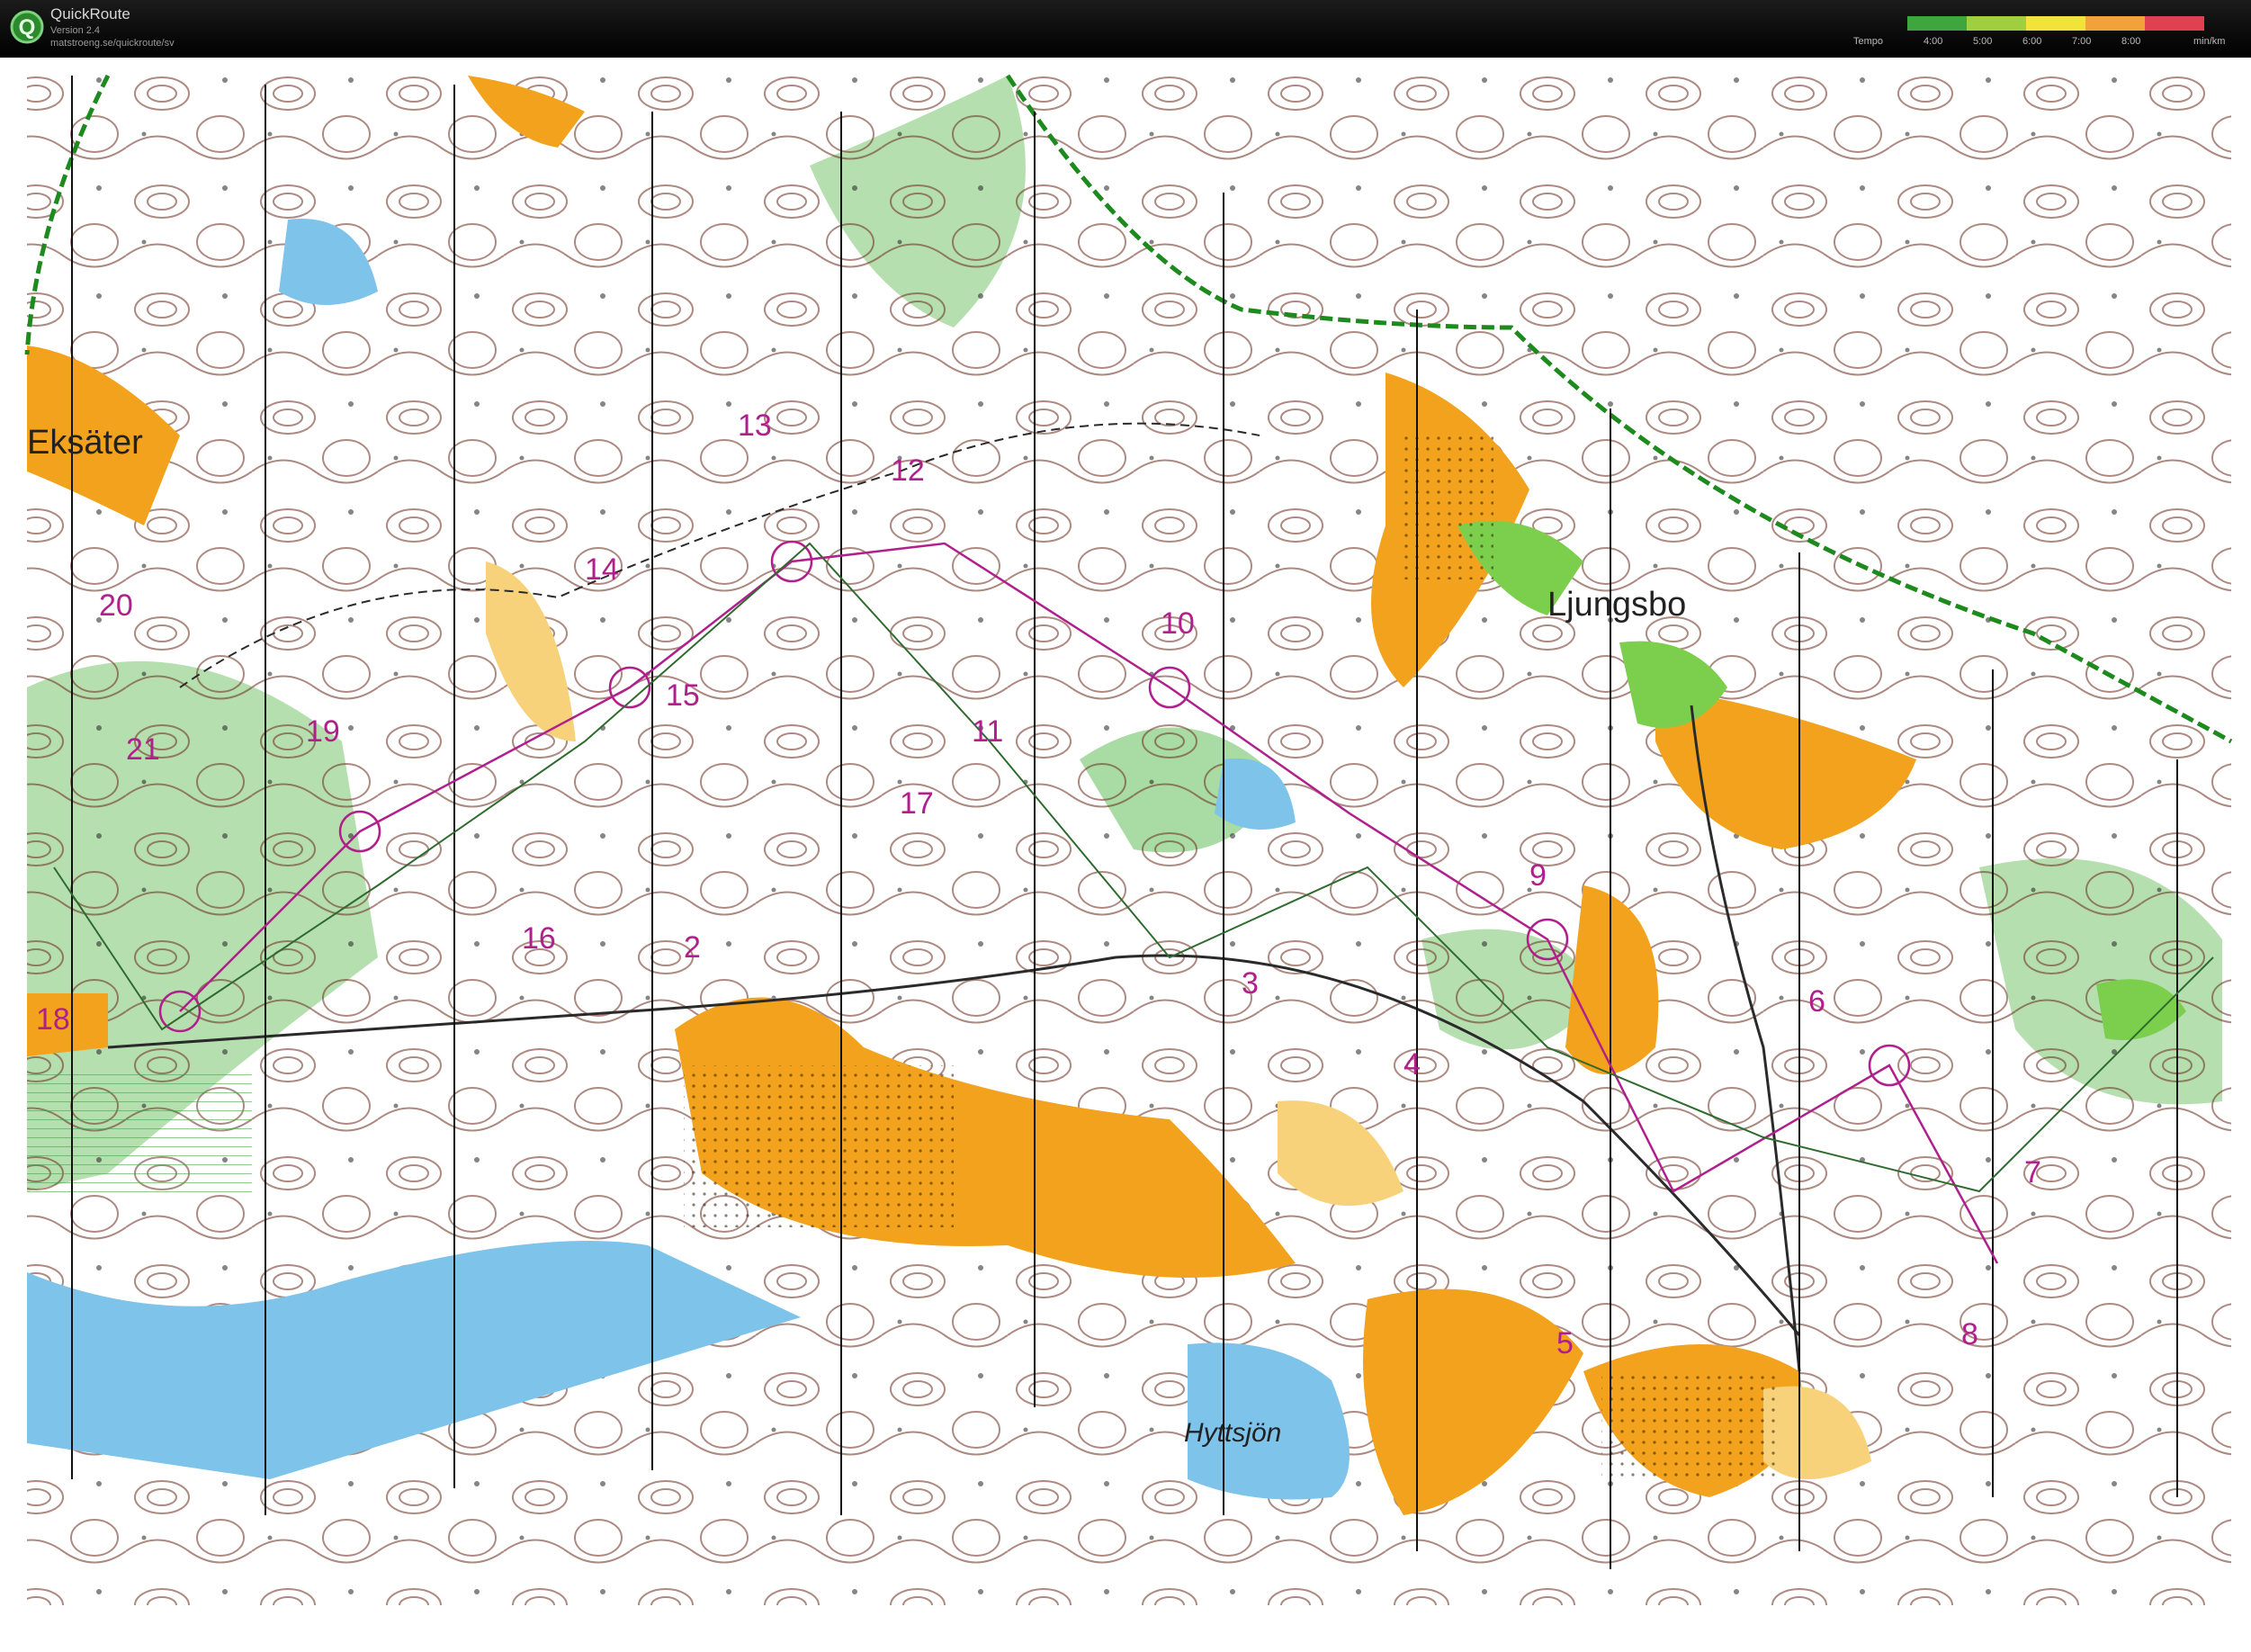 The width and height of the screenshot is (2251, 1652). Describe the element at coordinates (1232, 1433) in the screenshot. I see `place-label-hyttsjon: Hyttsjön` at that location.